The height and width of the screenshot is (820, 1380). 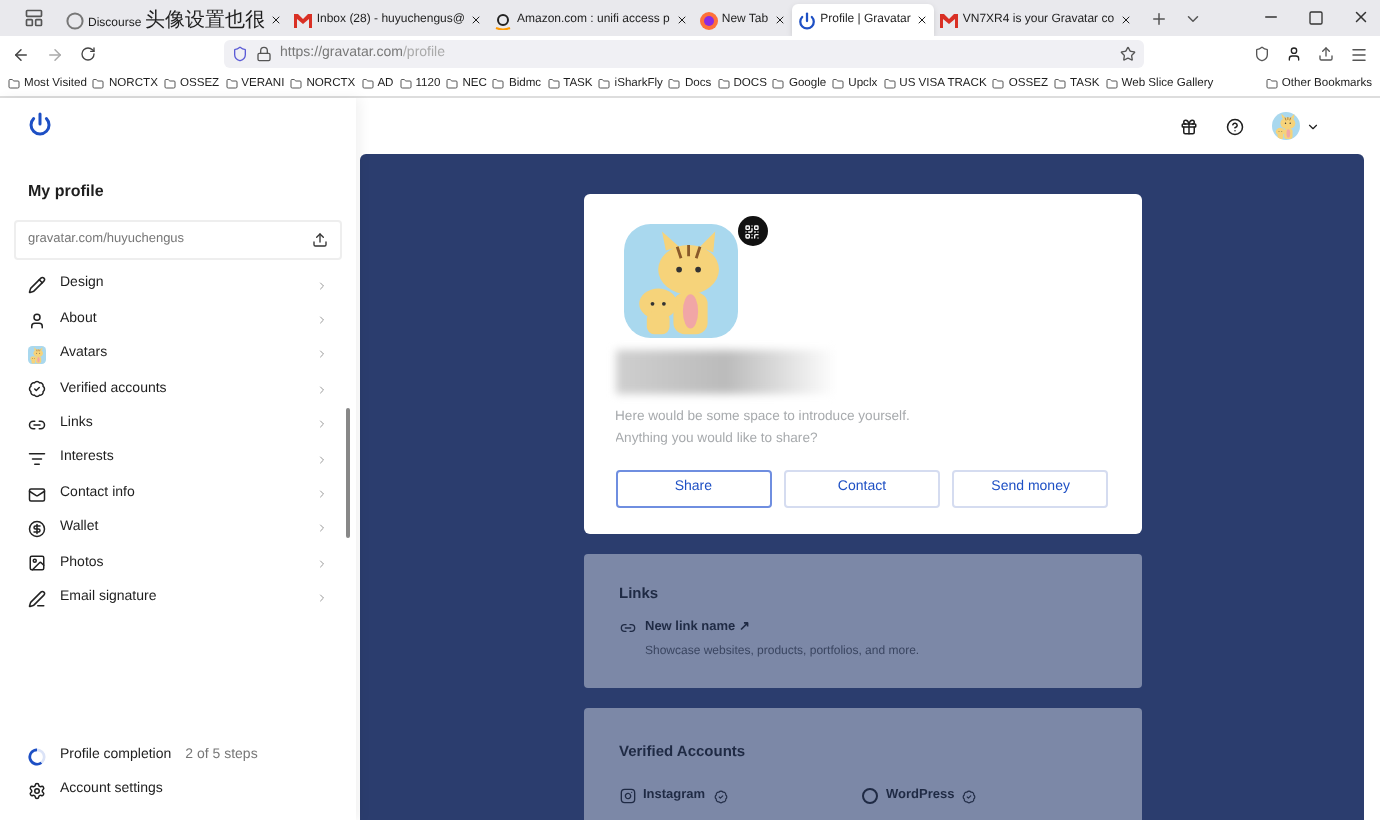 What do you see at coordinates (680, 281) in the screenshot?
I see `cat-drawing` at bounding box center [680, 281].